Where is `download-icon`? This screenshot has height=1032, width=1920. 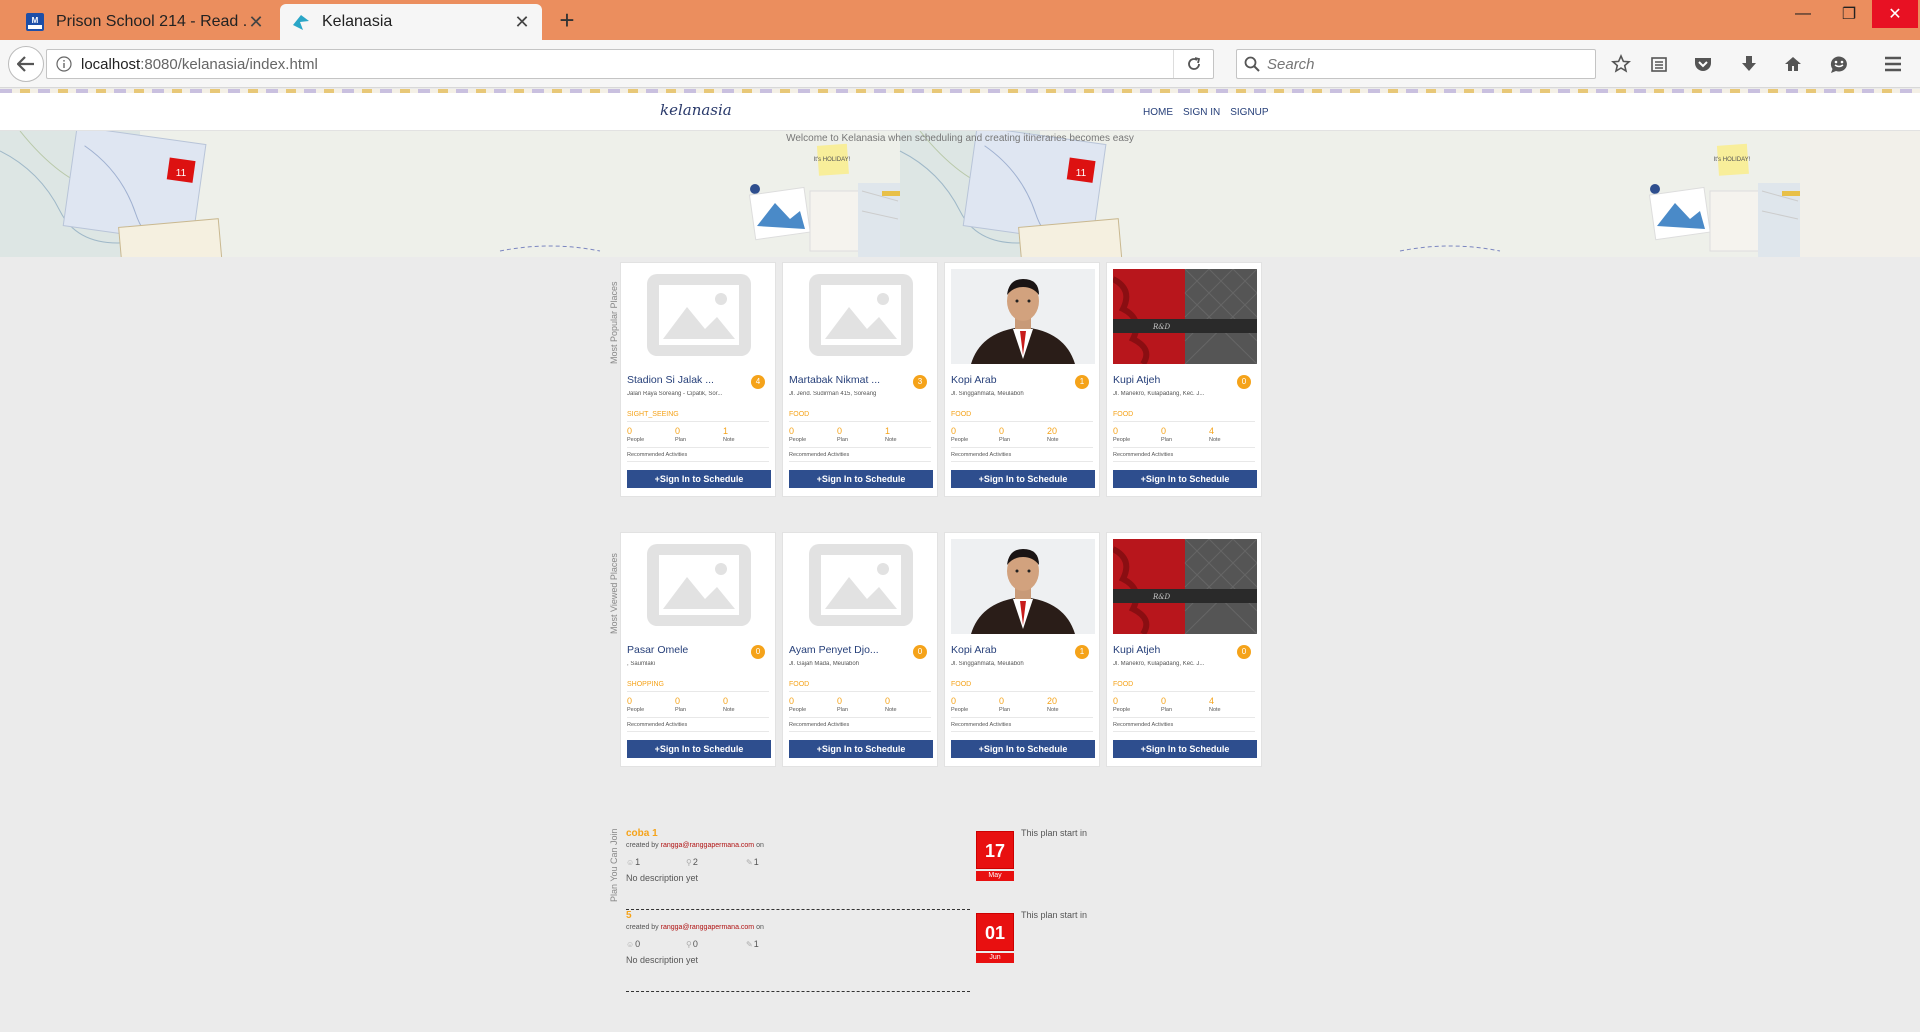
download-icon is located at coordinates (1749, 64).